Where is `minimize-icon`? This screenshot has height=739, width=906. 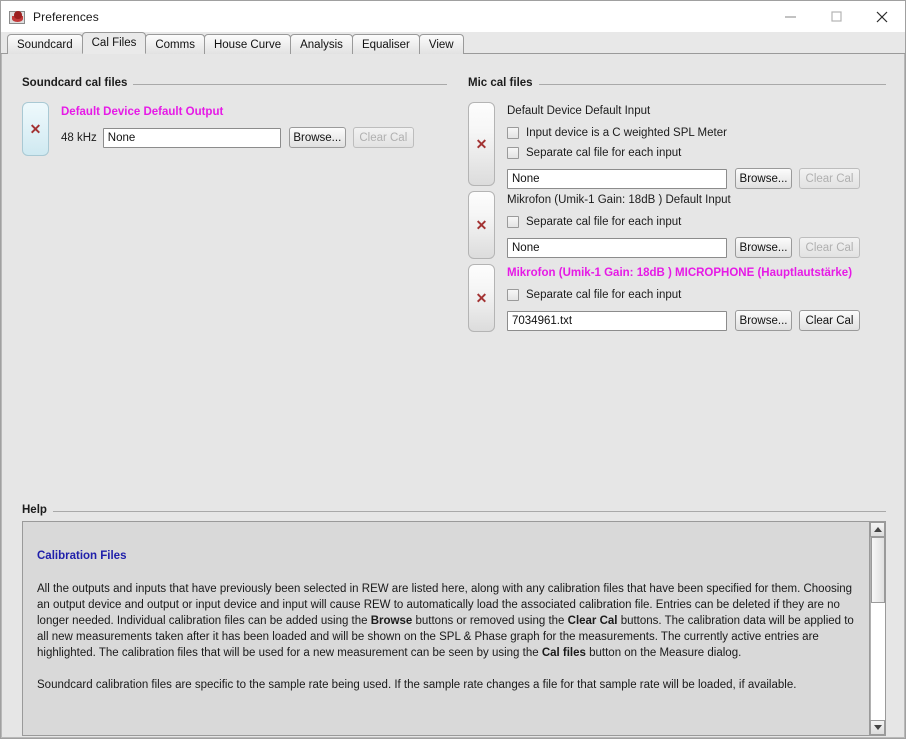 minimize-icon is located at coordinates (790, 16).